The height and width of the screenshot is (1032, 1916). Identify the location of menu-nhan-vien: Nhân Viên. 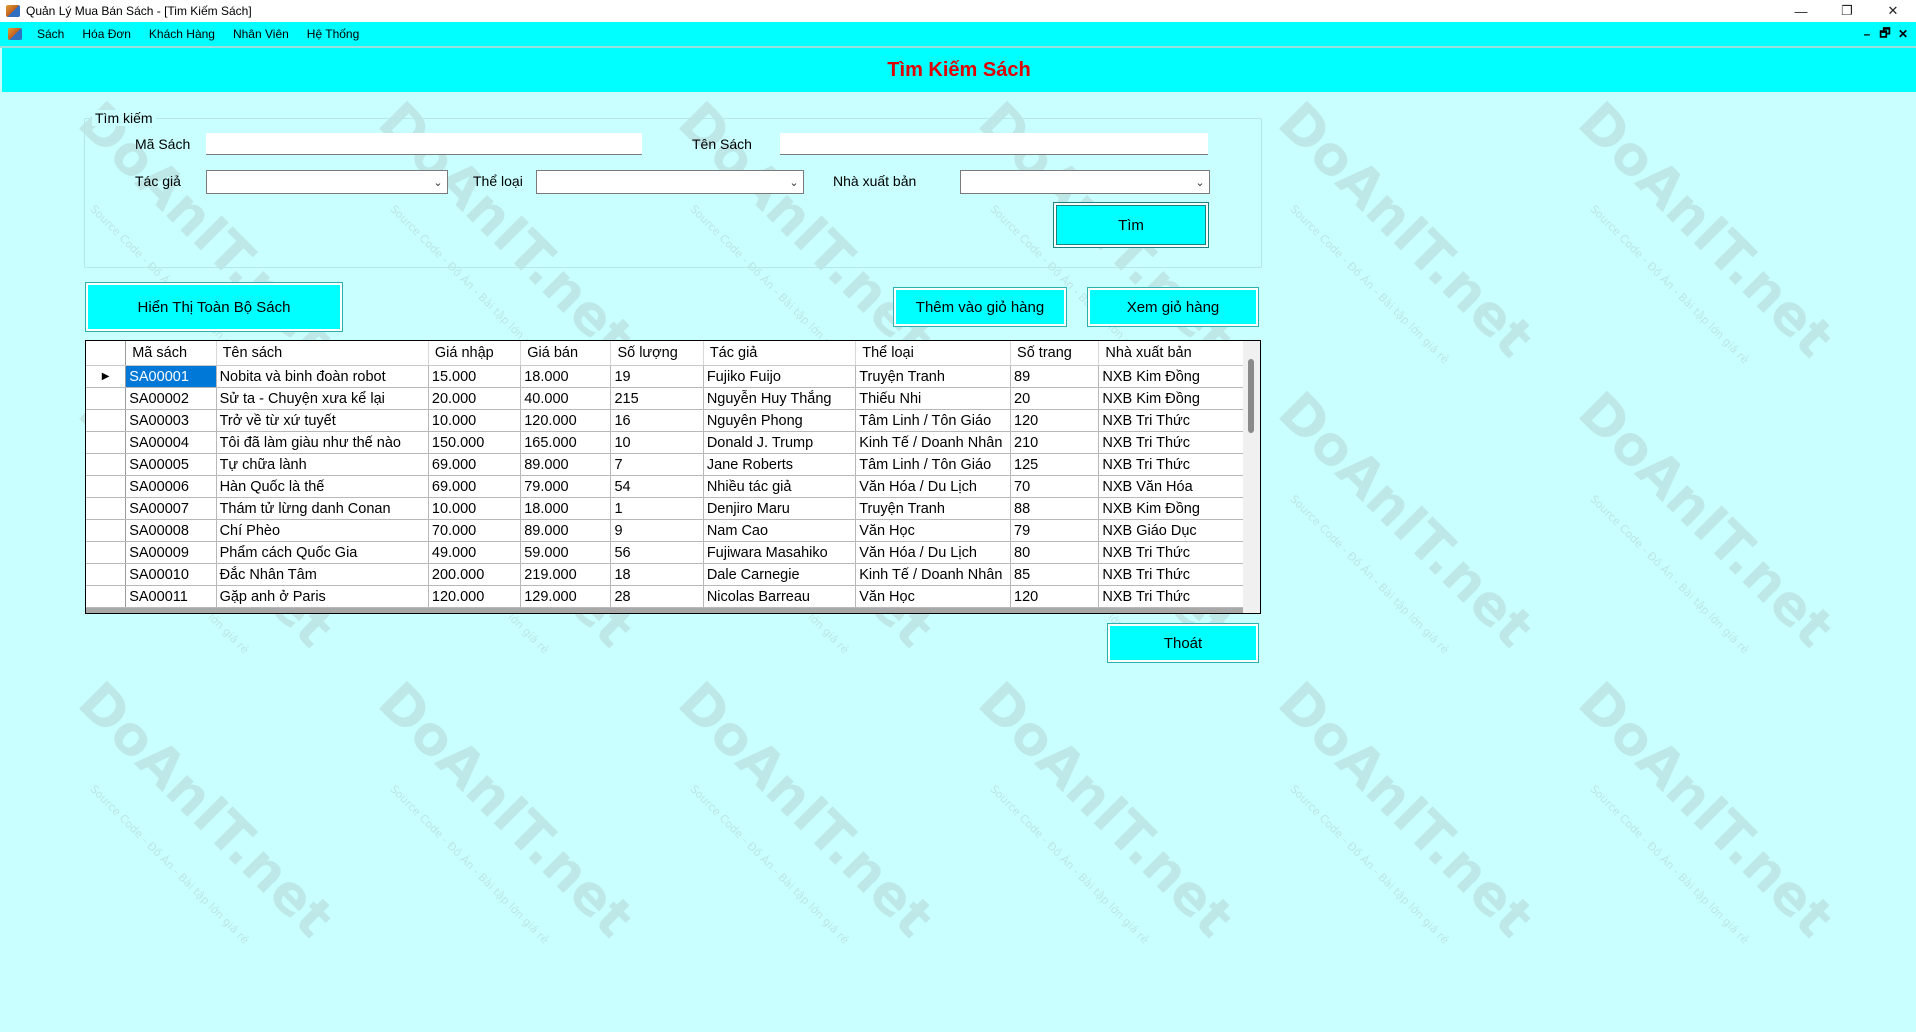
(261, 34).